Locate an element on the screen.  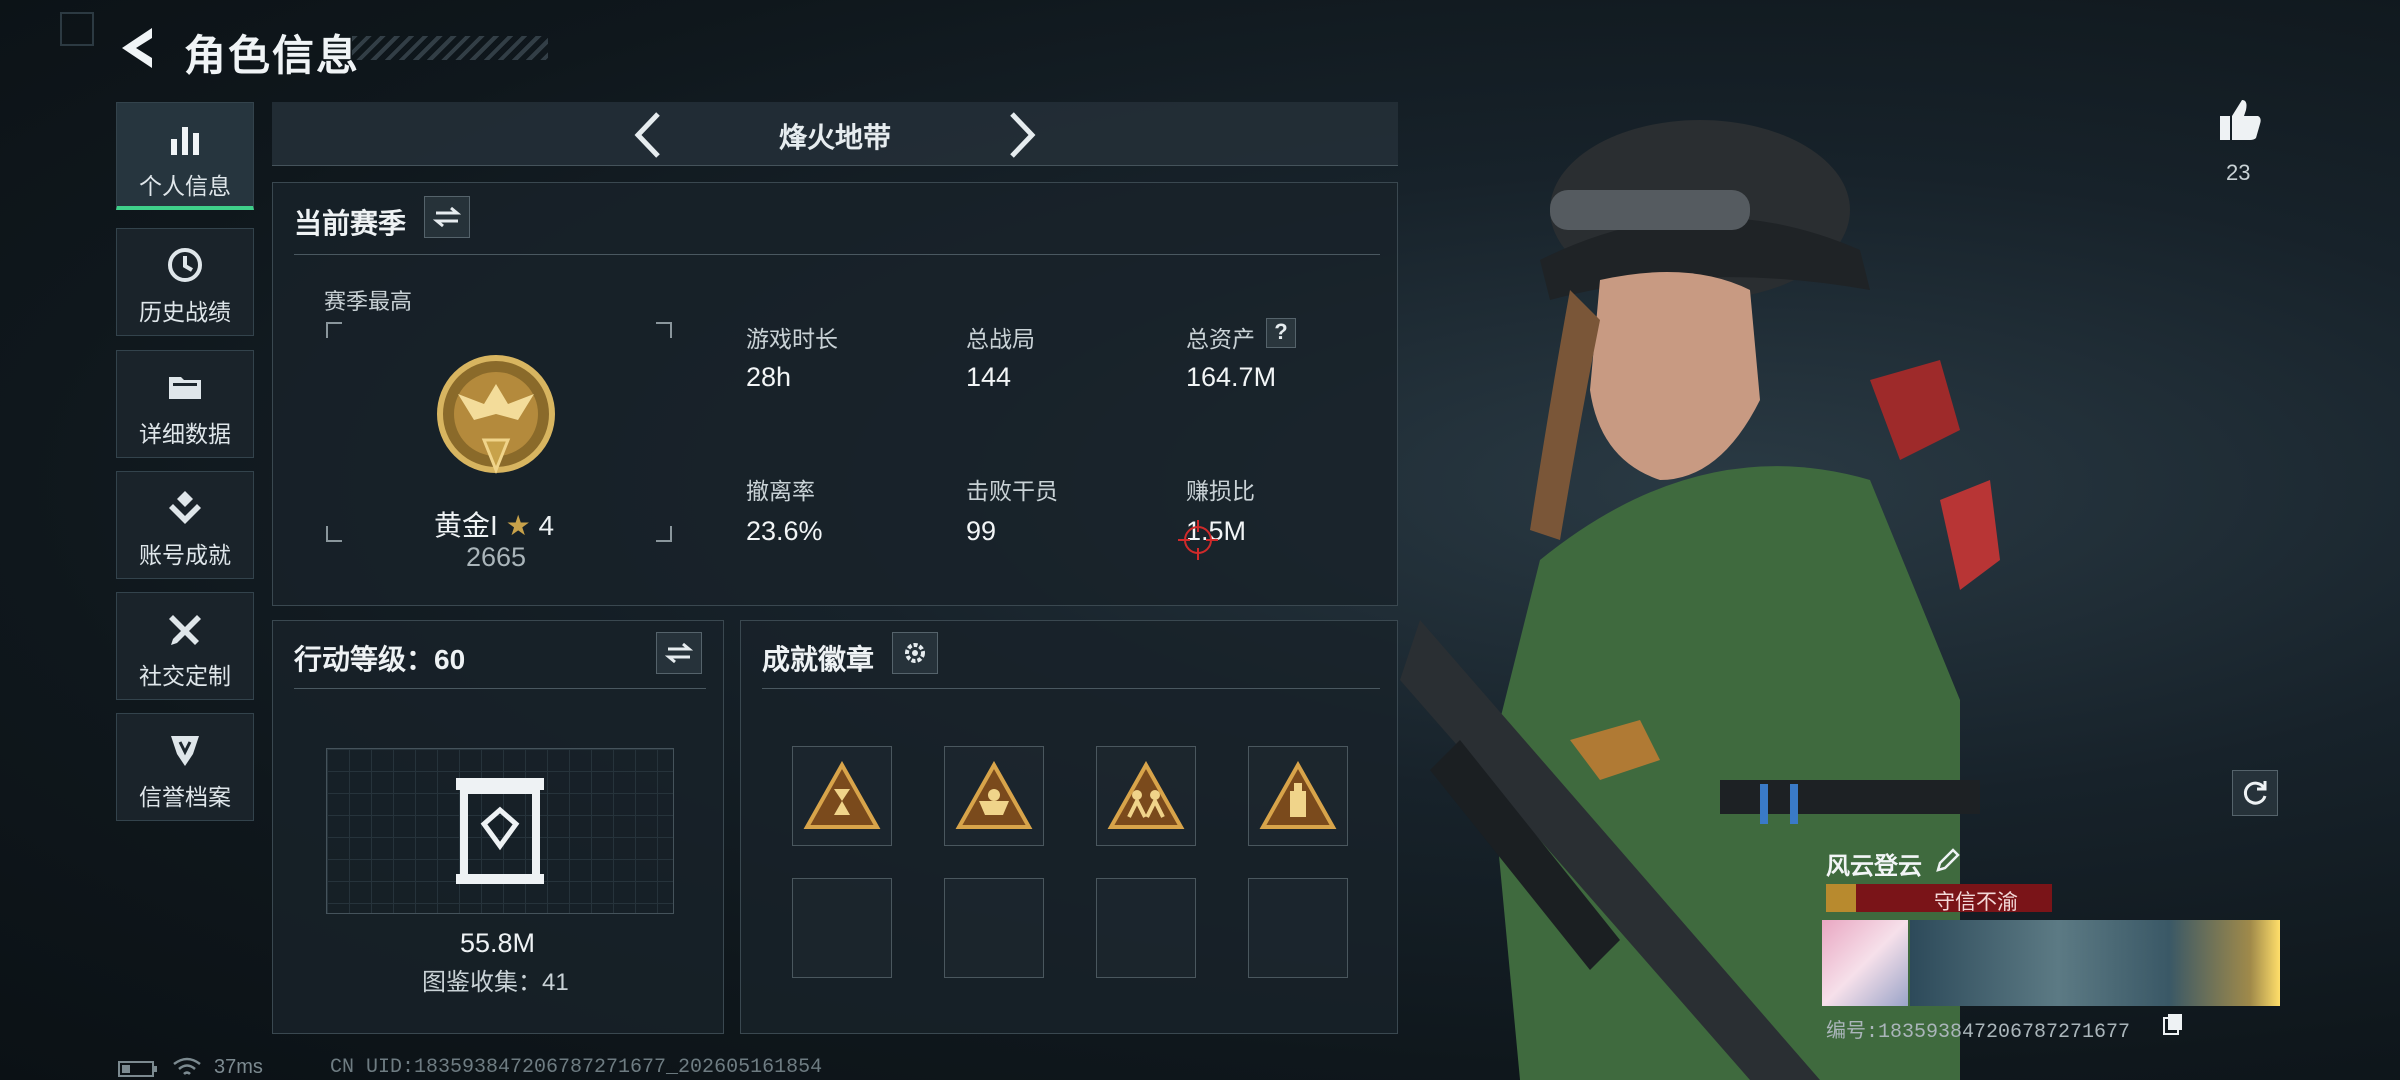
chevron-right-icon is located at coordinates (1022, 135).